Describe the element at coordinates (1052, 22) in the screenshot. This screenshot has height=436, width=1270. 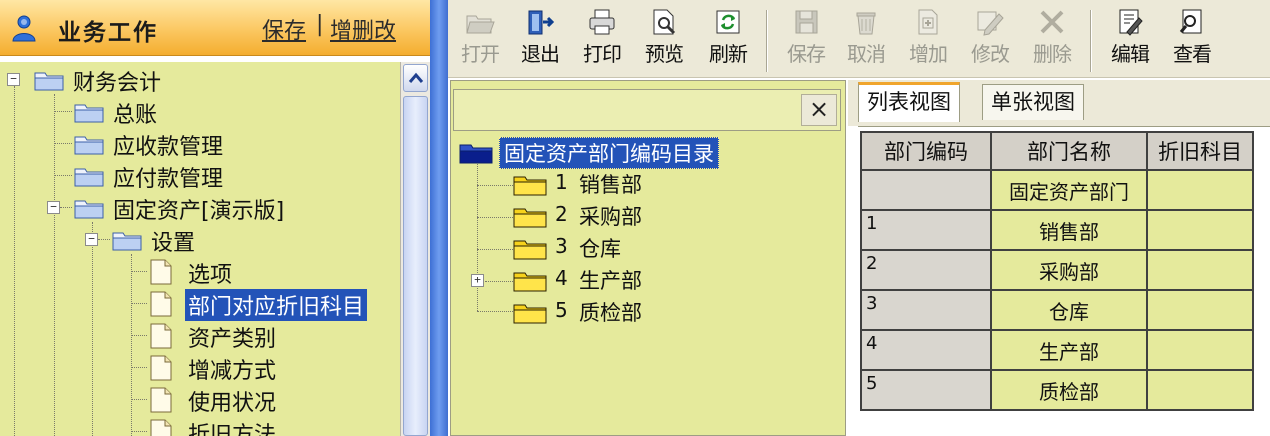
I see `delete-x-icon` at that location.